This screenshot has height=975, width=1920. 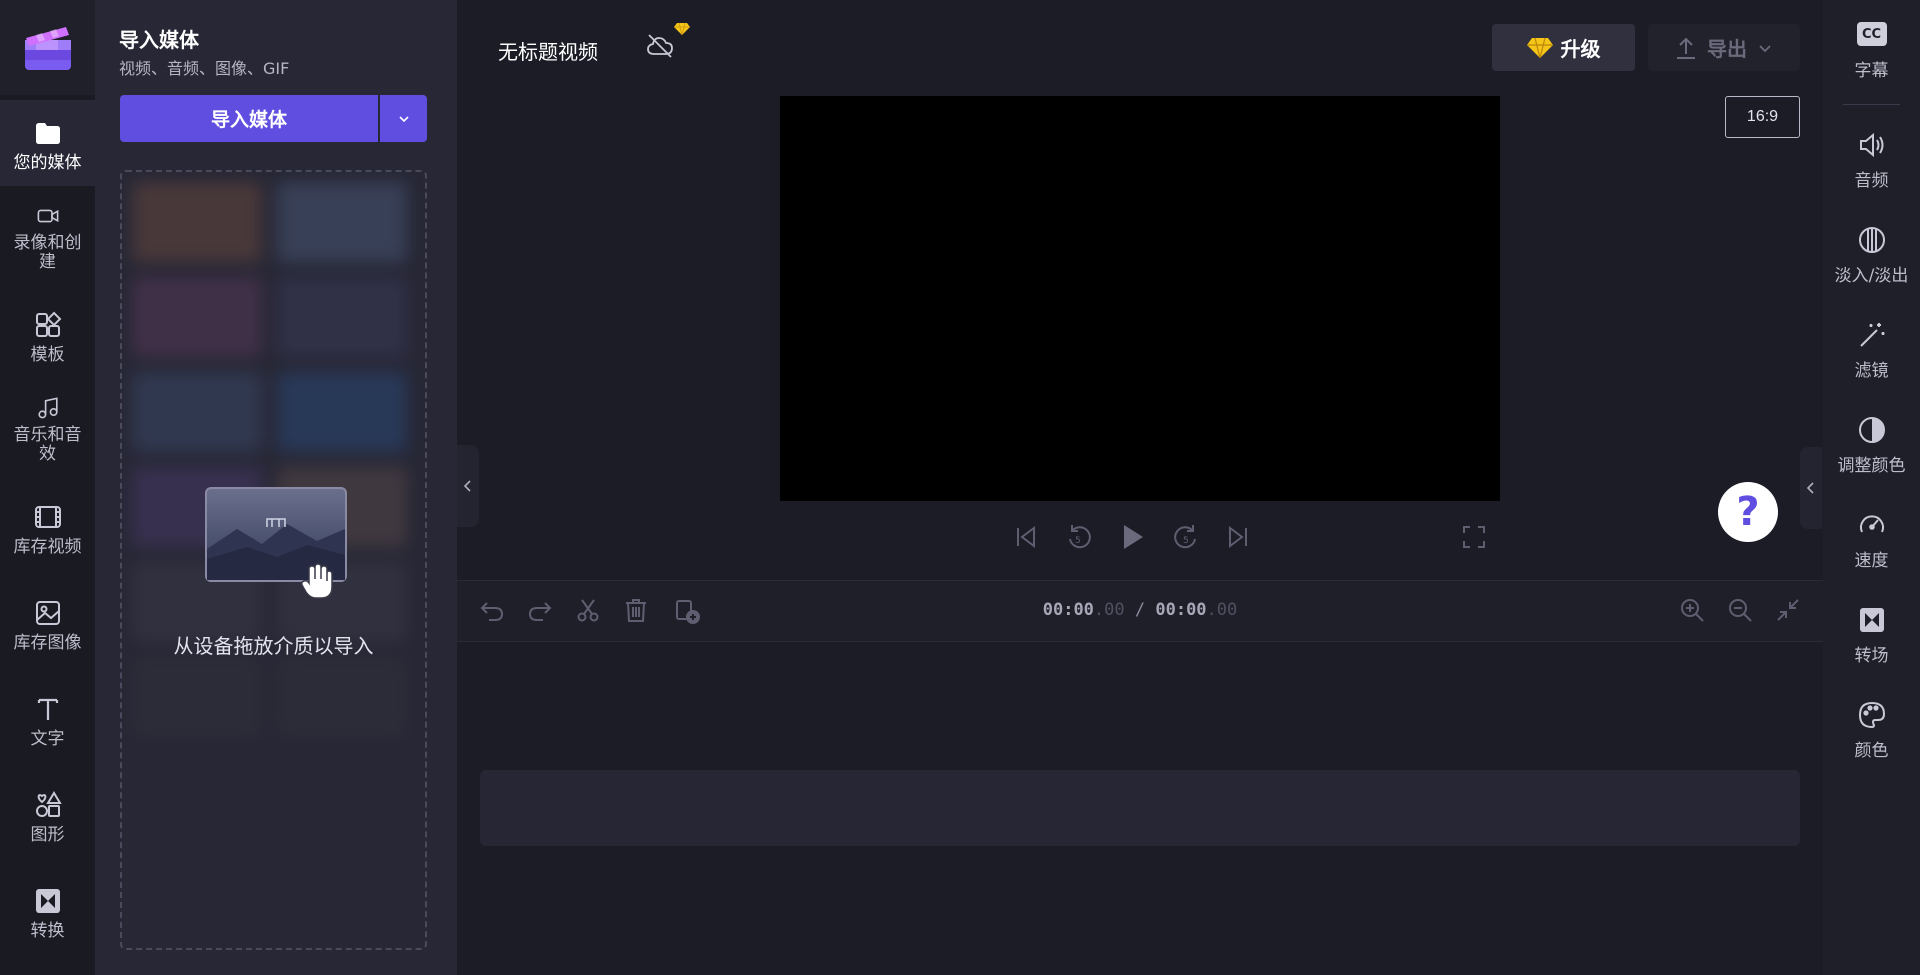 I want to click on skip-to-start-icon, so click(x=1026, y=537).